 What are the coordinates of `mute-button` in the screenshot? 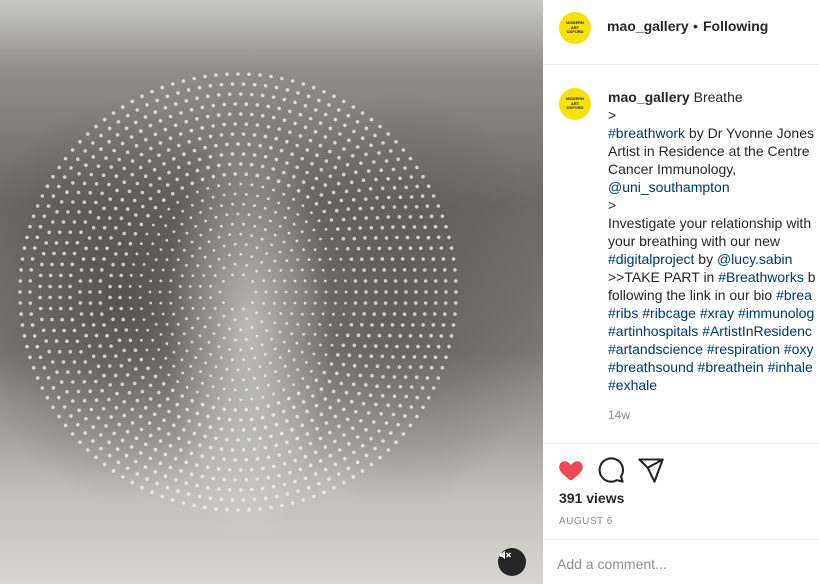 It's located at (512, 562).